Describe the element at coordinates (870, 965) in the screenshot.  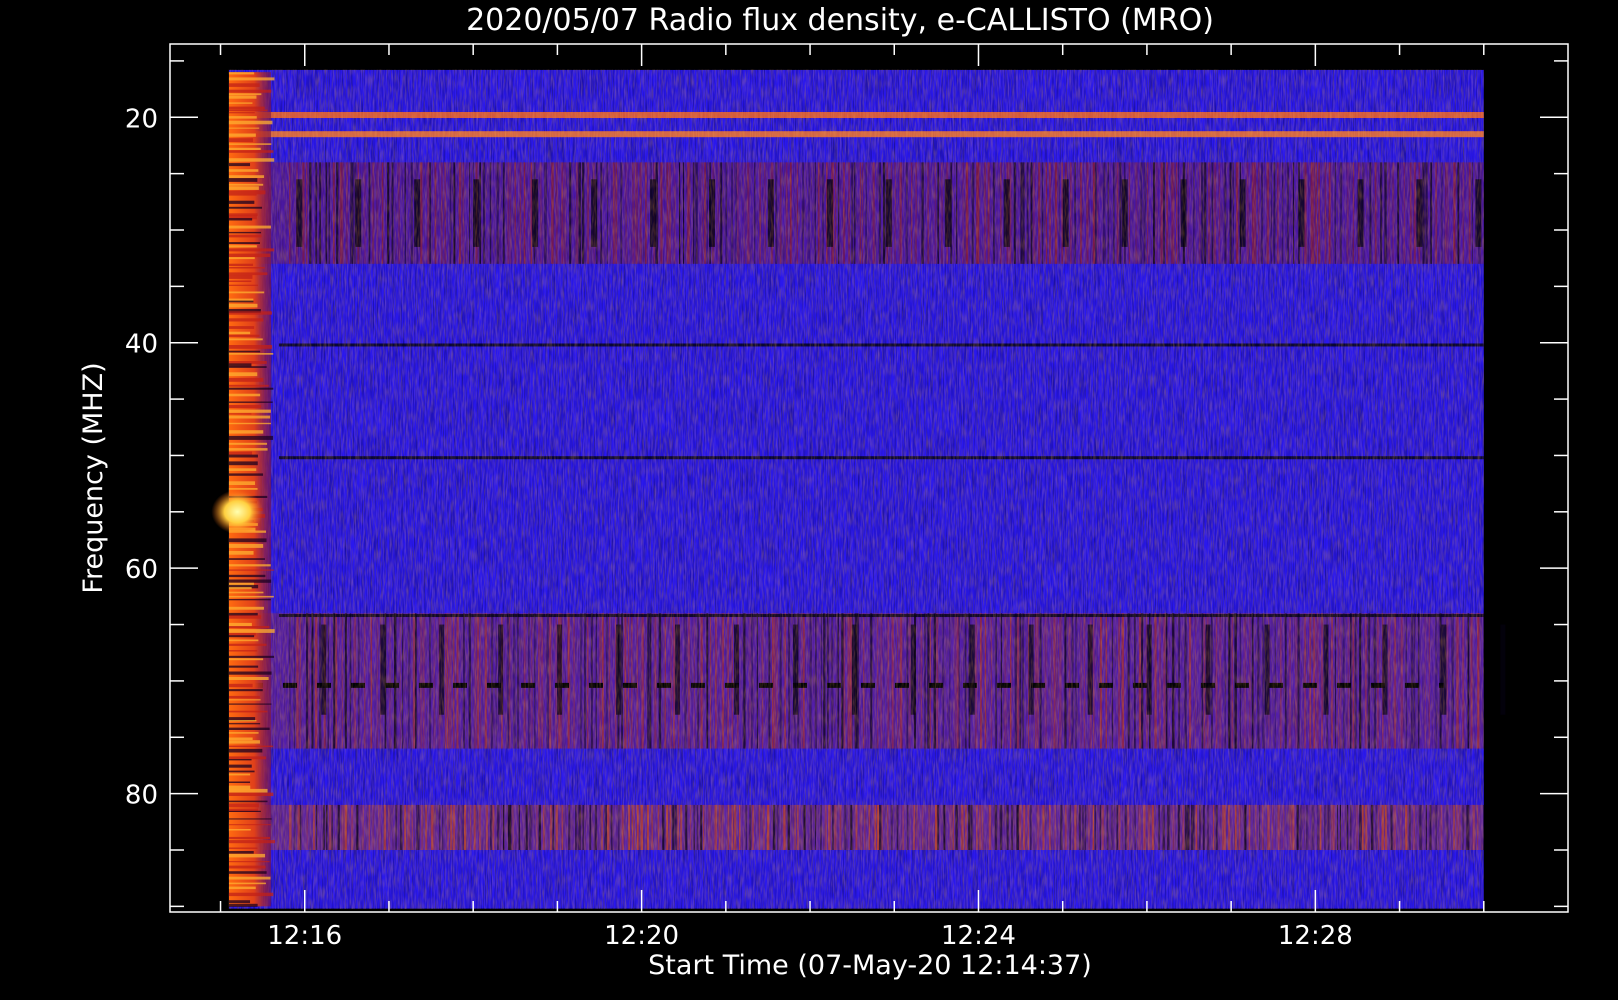
I see `x-axis-label: Start Time (07-May-20 12:14:37)` at that location.